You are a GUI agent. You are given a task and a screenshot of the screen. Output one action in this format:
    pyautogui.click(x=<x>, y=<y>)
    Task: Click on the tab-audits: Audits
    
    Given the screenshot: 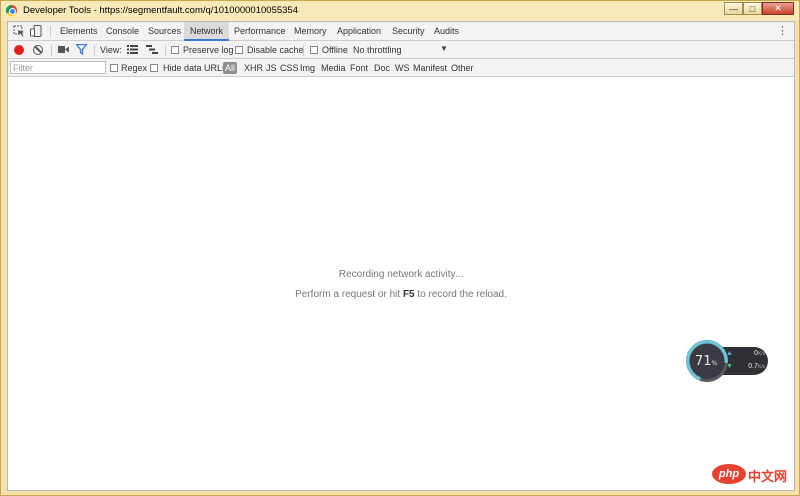 What is the action you would take?
    pyautogui.click(x=446, y=31)
    